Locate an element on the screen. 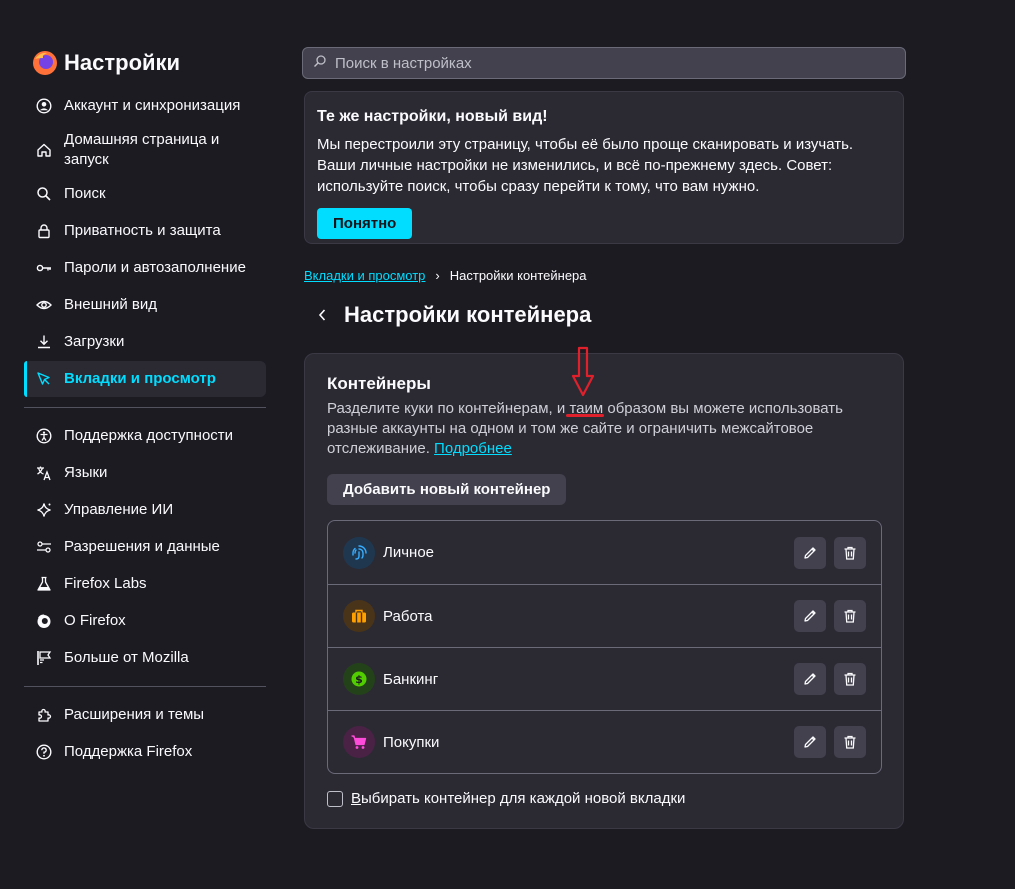  sidebar-item-label: Расширения и темы is located at coordinates (134, 714).